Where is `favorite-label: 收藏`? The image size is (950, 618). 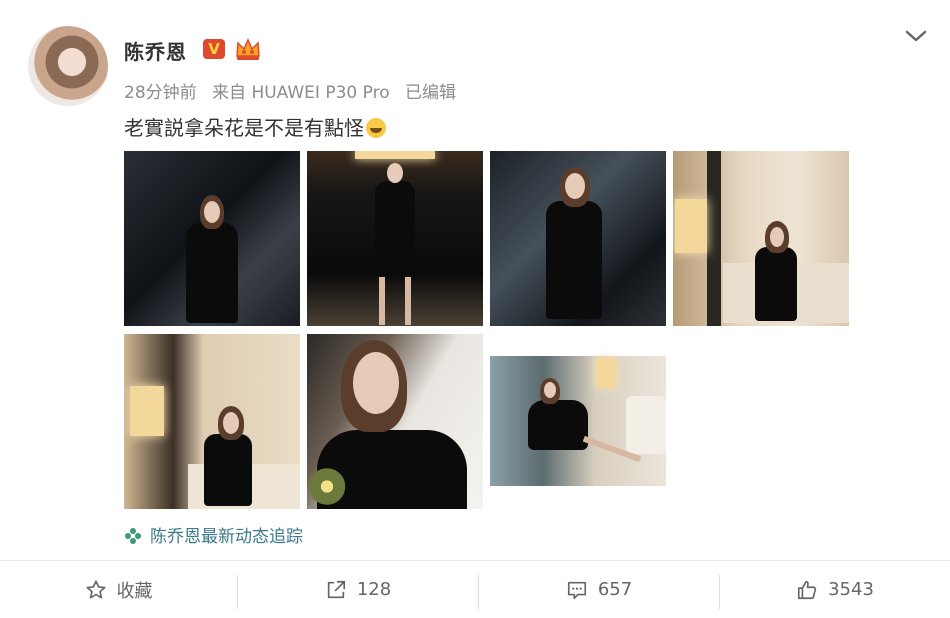
favorite-label: 收藏 is located at coordinates (134, 591).